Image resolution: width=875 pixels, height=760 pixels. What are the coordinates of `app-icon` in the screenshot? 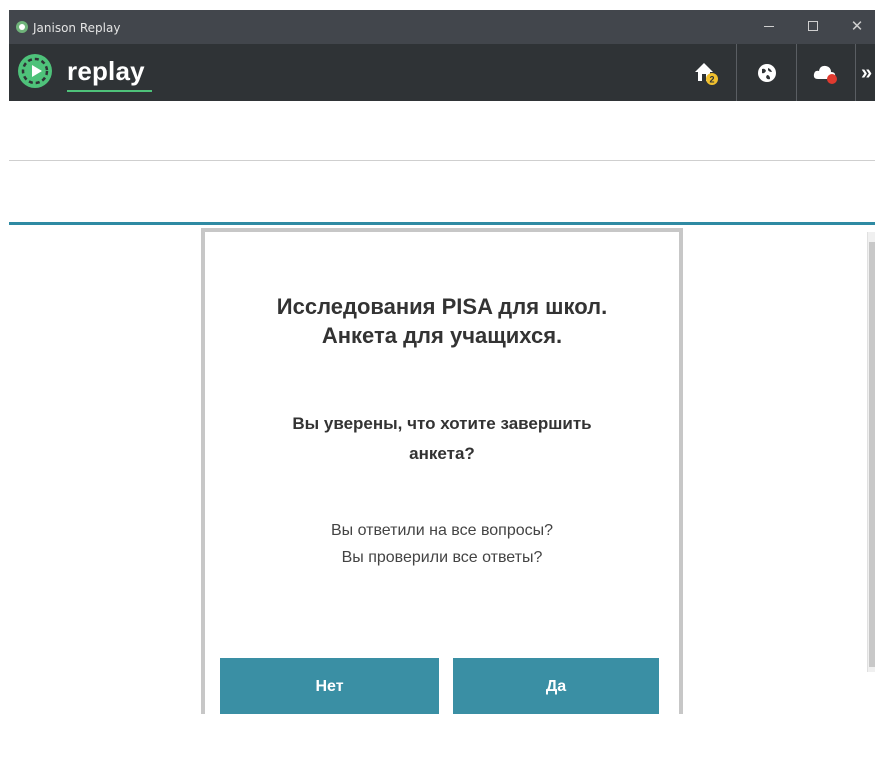 It's located at (22, 27).